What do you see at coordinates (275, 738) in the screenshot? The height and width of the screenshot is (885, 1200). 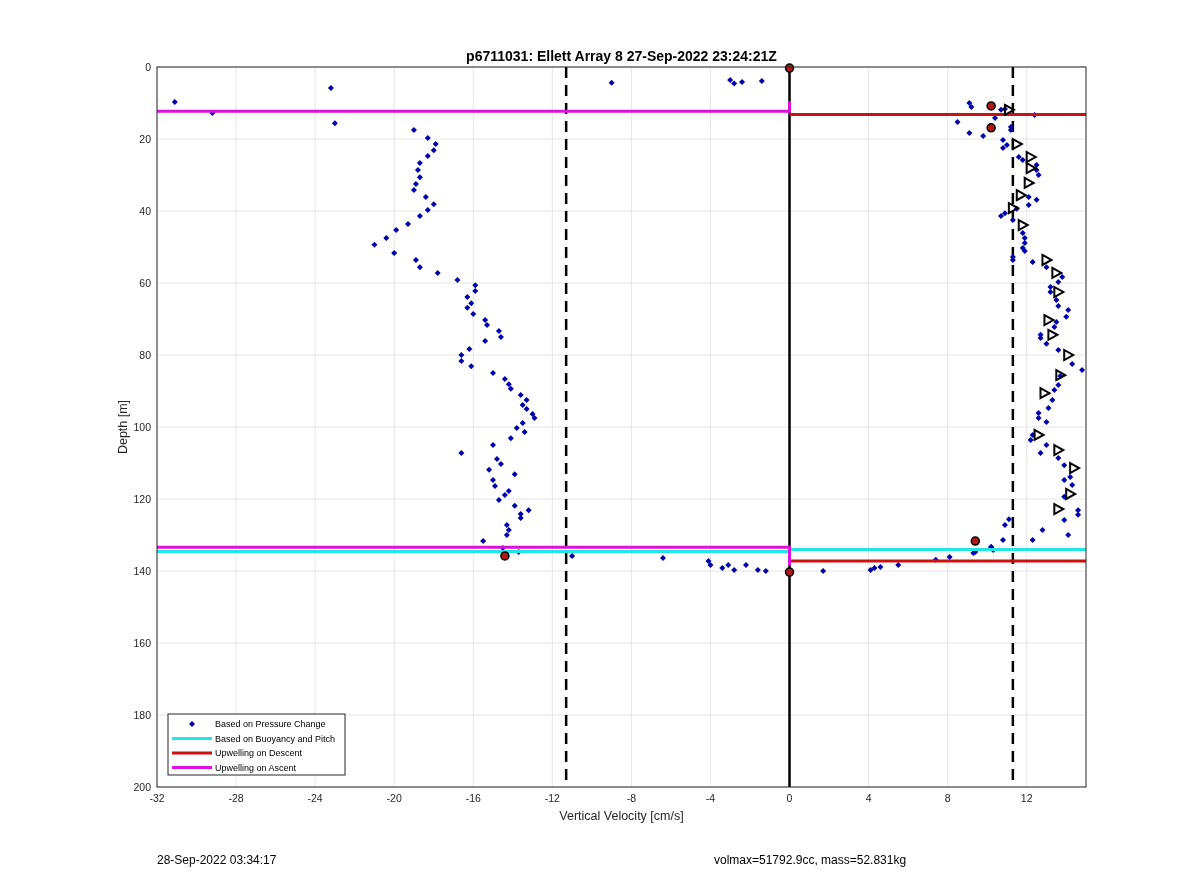 I see `legend-label: Based on Buoyancy and Pitch` at bounding box center [275, 738].